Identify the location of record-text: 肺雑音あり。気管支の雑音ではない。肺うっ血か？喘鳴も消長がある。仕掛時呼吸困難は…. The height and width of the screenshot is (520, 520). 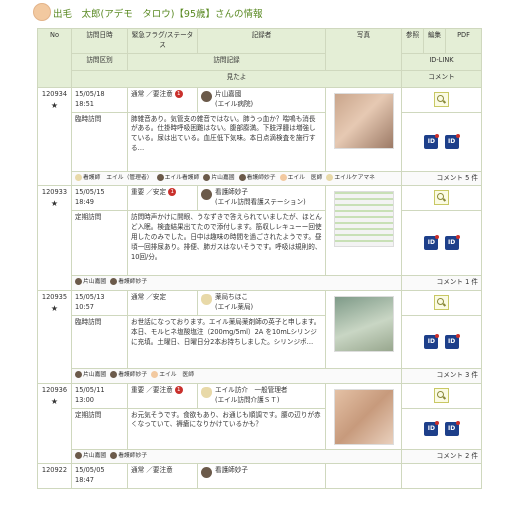
(226, 141).